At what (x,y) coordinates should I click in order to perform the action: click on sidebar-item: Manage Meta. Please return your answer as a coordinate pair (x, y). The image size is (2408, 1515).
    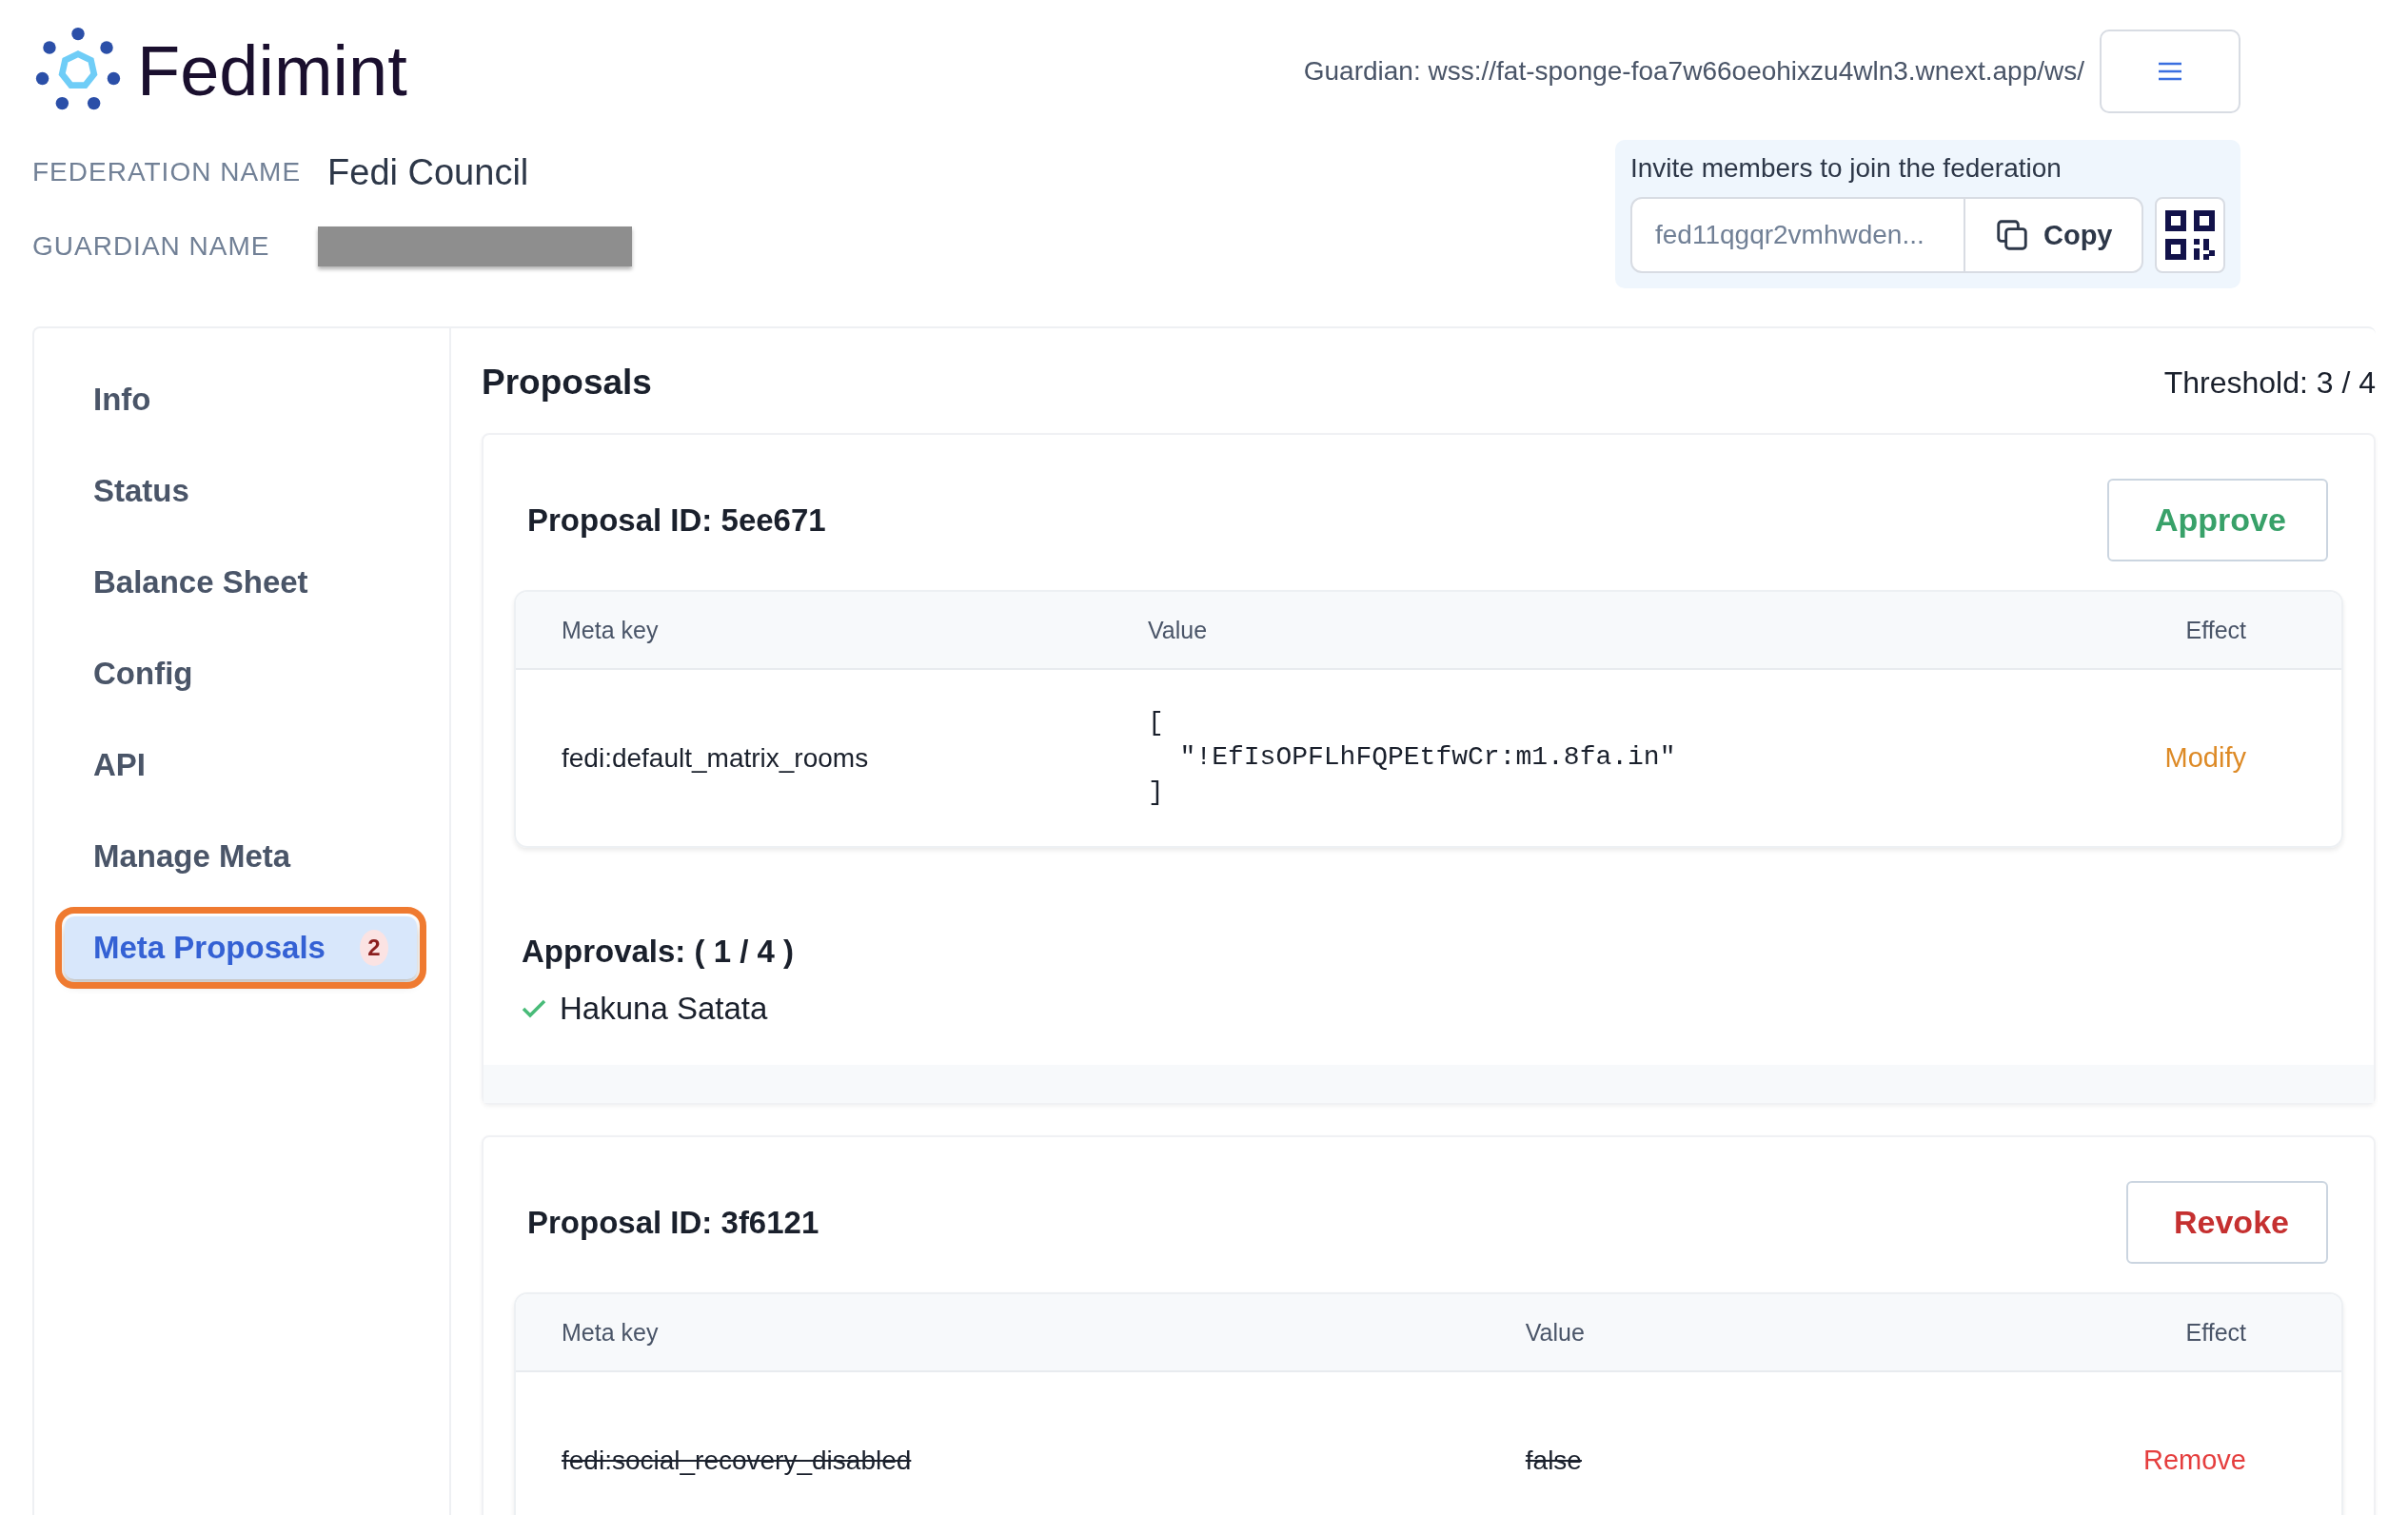
    Looking at the image, I should click on (241, 856).